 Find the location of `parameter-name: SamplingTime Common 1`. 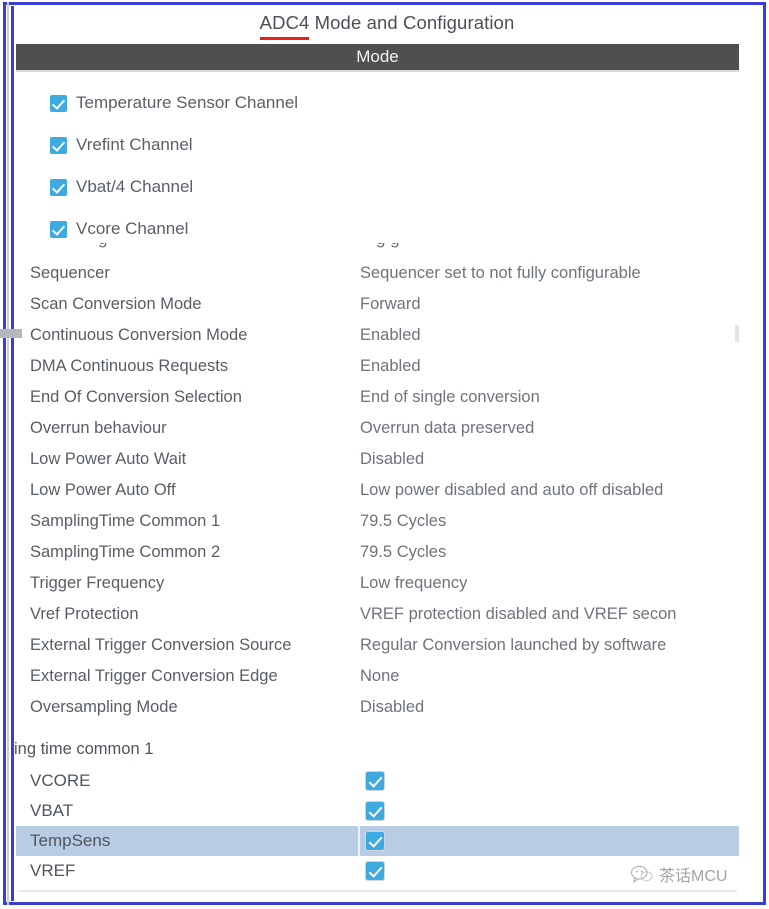

parameter-name: SamplingTime Common 1 is located at coordinates (125, 521).